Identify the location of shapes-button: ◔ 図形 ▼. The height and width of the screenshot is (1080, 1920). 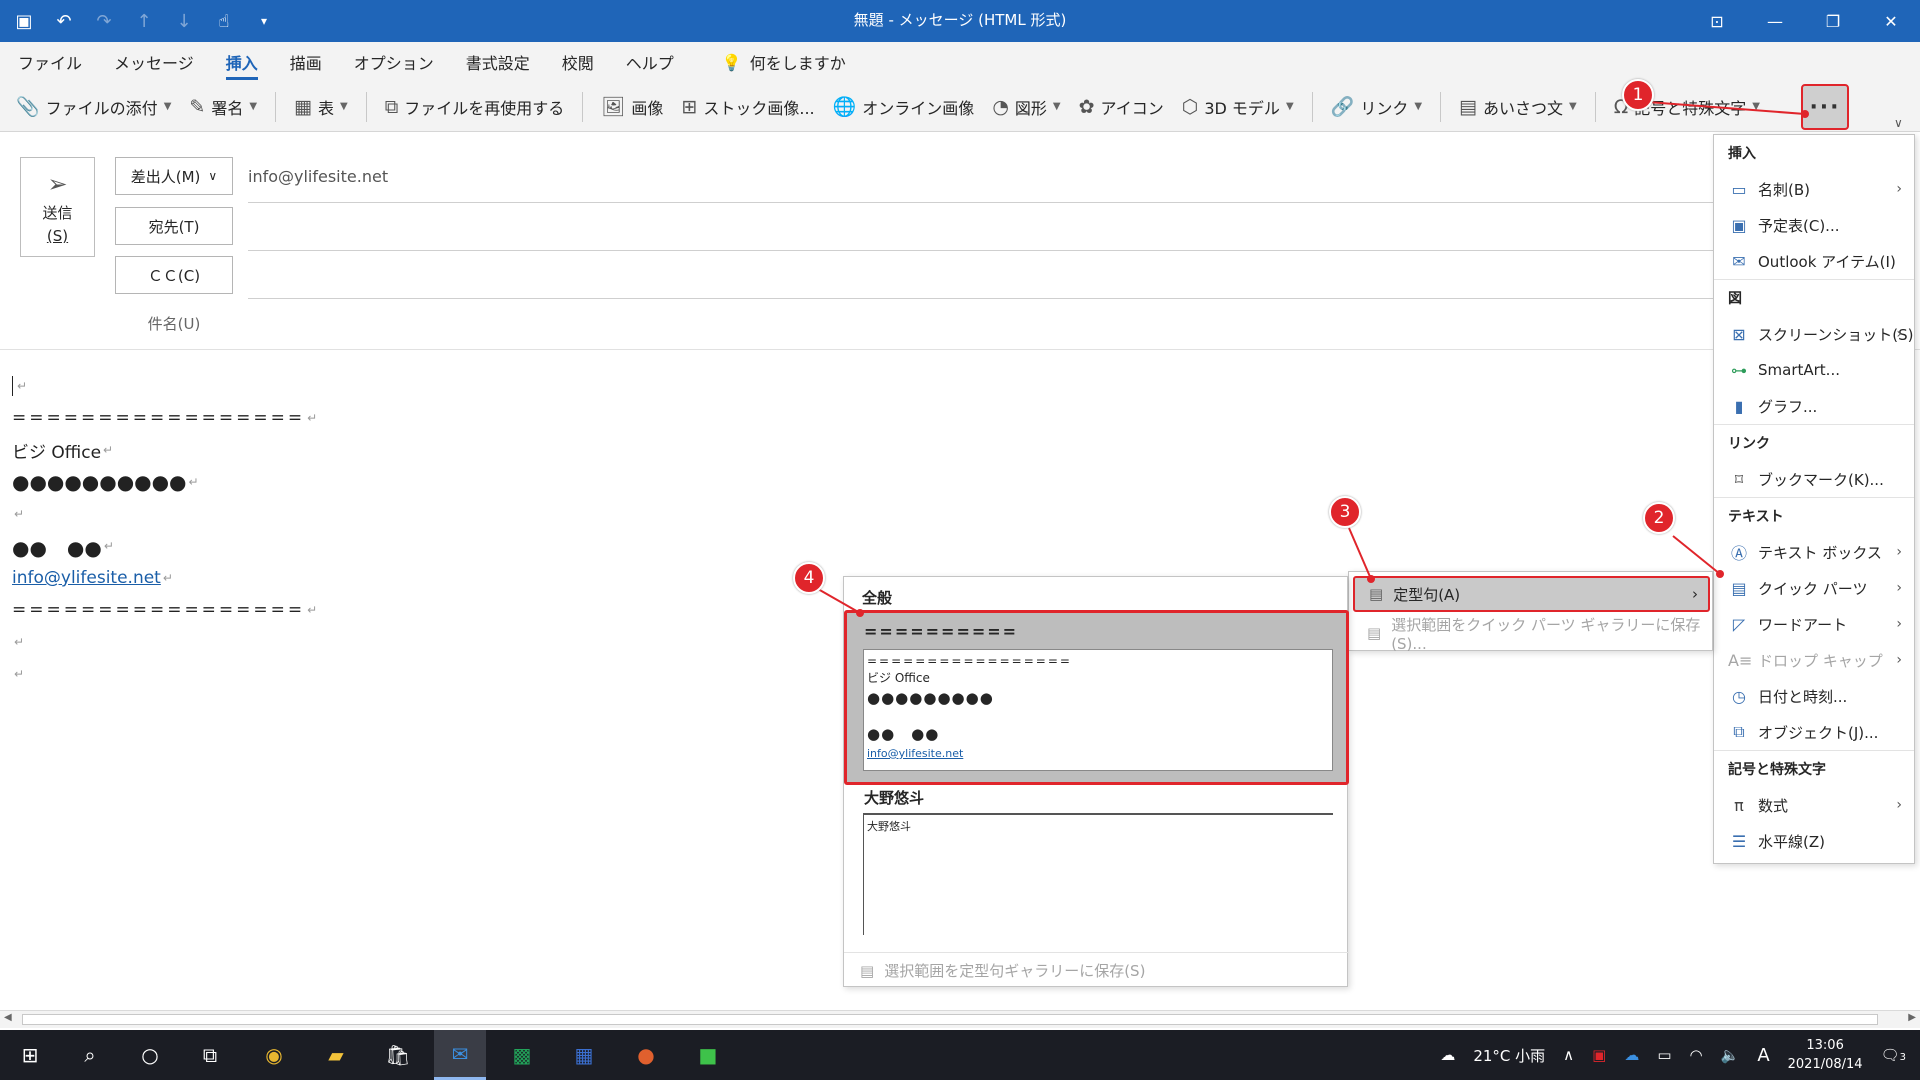
(1026, 107).